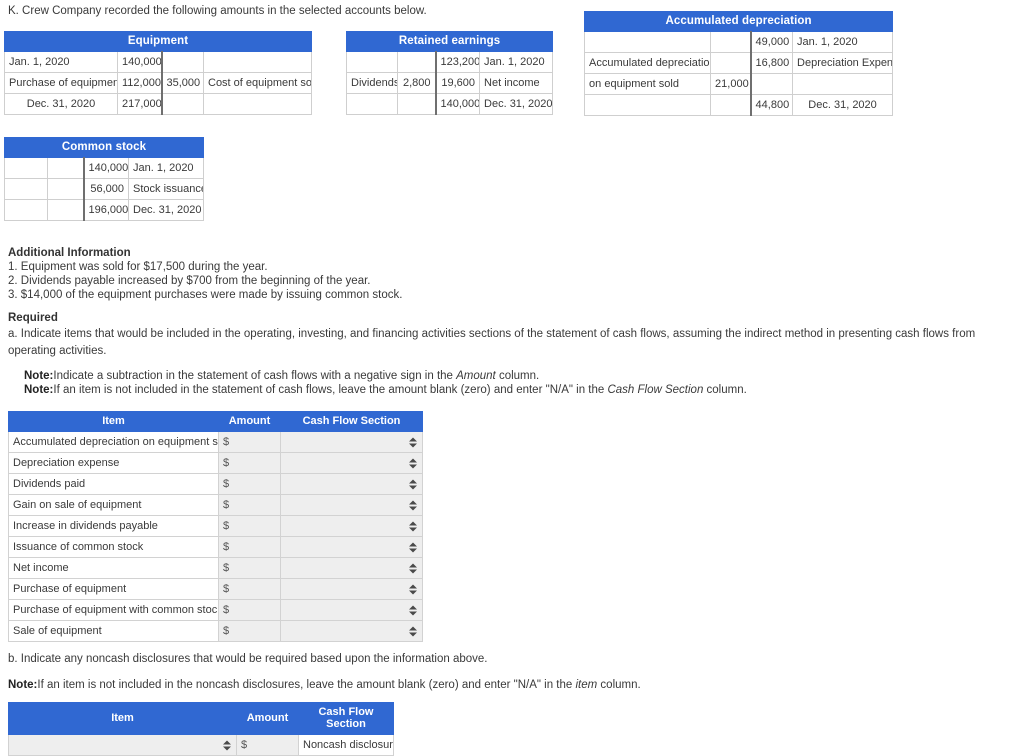 The height and width of the screenshot is (756, 1024). Describe the element at coordinates (772, 63) in the screenshot. I see `ledger-cell-credit-amount: 16,800` at that location.